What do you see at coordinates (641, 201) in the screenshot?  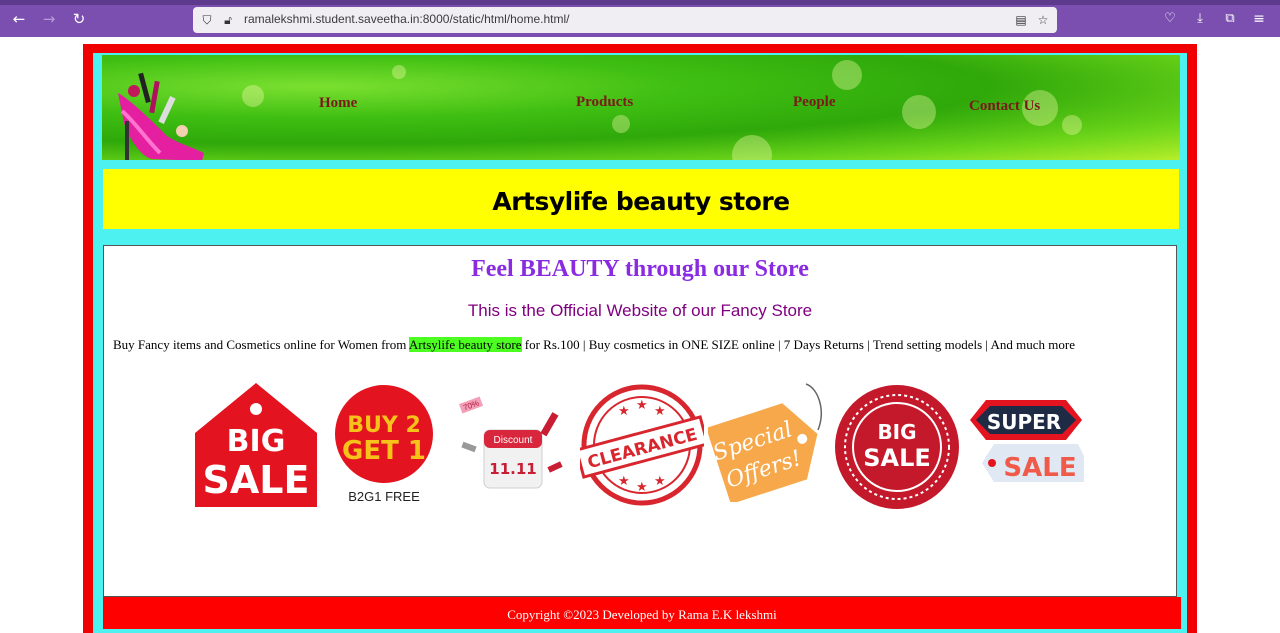 I see `store-title: Artsylife beauty store` at bounding box center [641, 201].